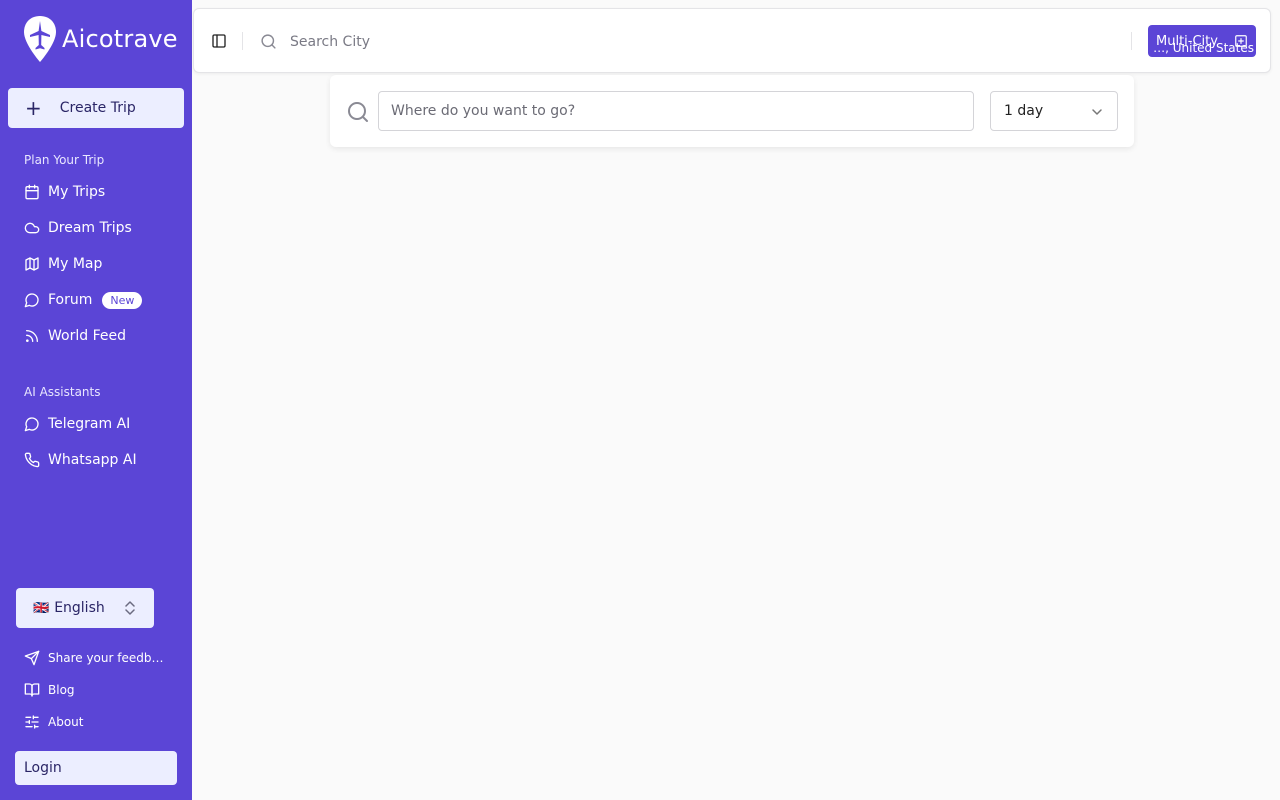 The width and height of the screenshot is (1280, 800). I want to click on section-label-ai: AI Assistants, so click(62, 392).